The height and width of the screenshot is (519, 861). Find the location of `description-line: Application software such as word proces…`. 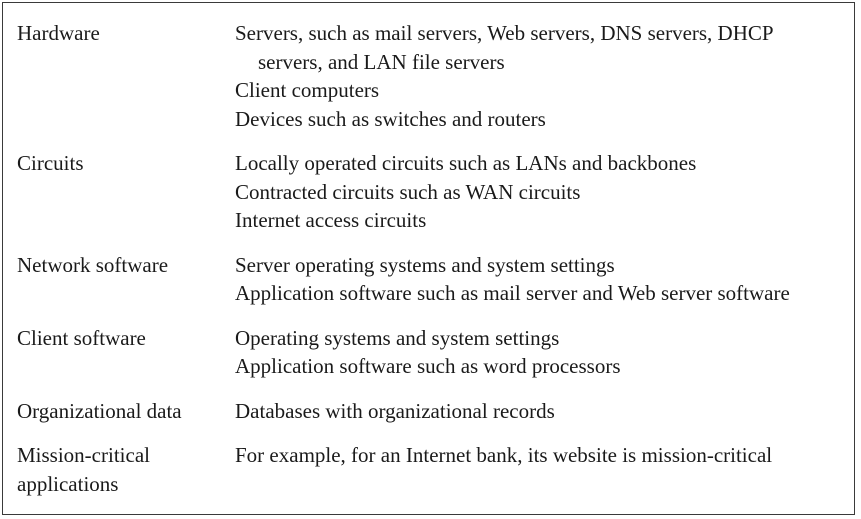

description-line: Application software such as word proces… is located at coordinates (428, 366).